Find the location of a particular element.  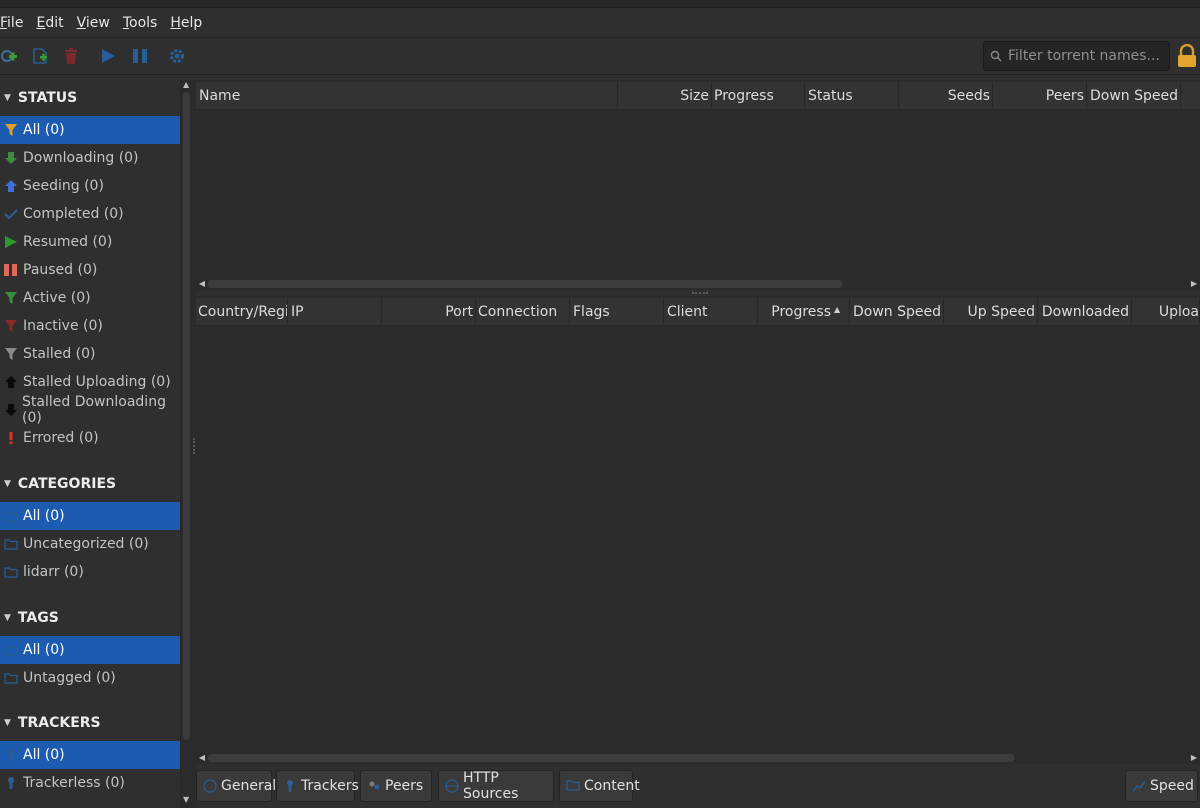

menu-file: File is located at coordinates (18, 23).